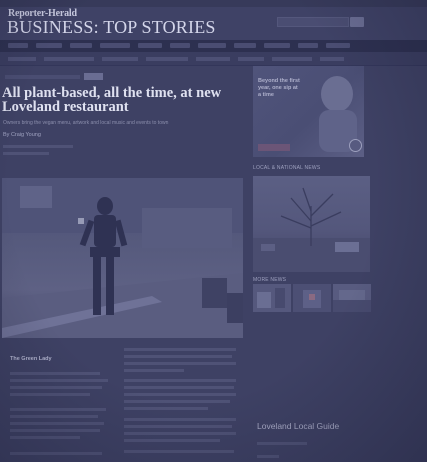  I want to click on top-utility-bar, so click(213, 3).